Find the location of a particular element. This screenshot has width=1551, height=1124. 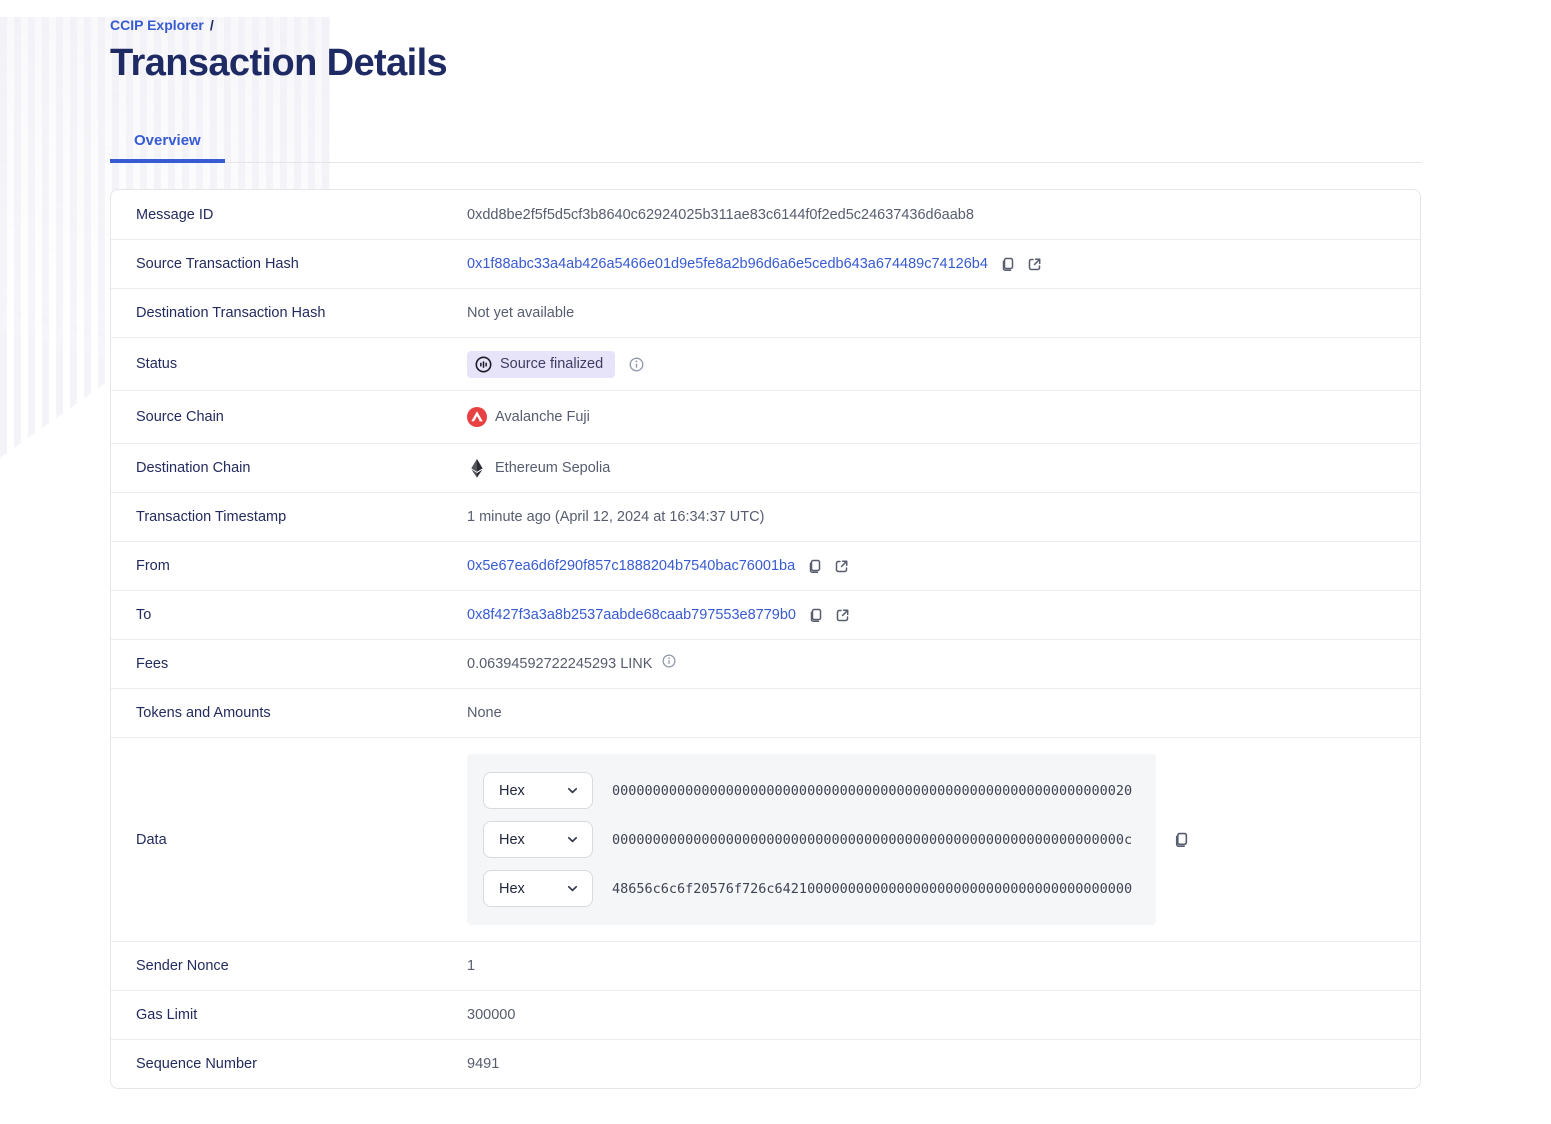

row-label: Destination Transaction Hash is located at coordinates (231, 313).